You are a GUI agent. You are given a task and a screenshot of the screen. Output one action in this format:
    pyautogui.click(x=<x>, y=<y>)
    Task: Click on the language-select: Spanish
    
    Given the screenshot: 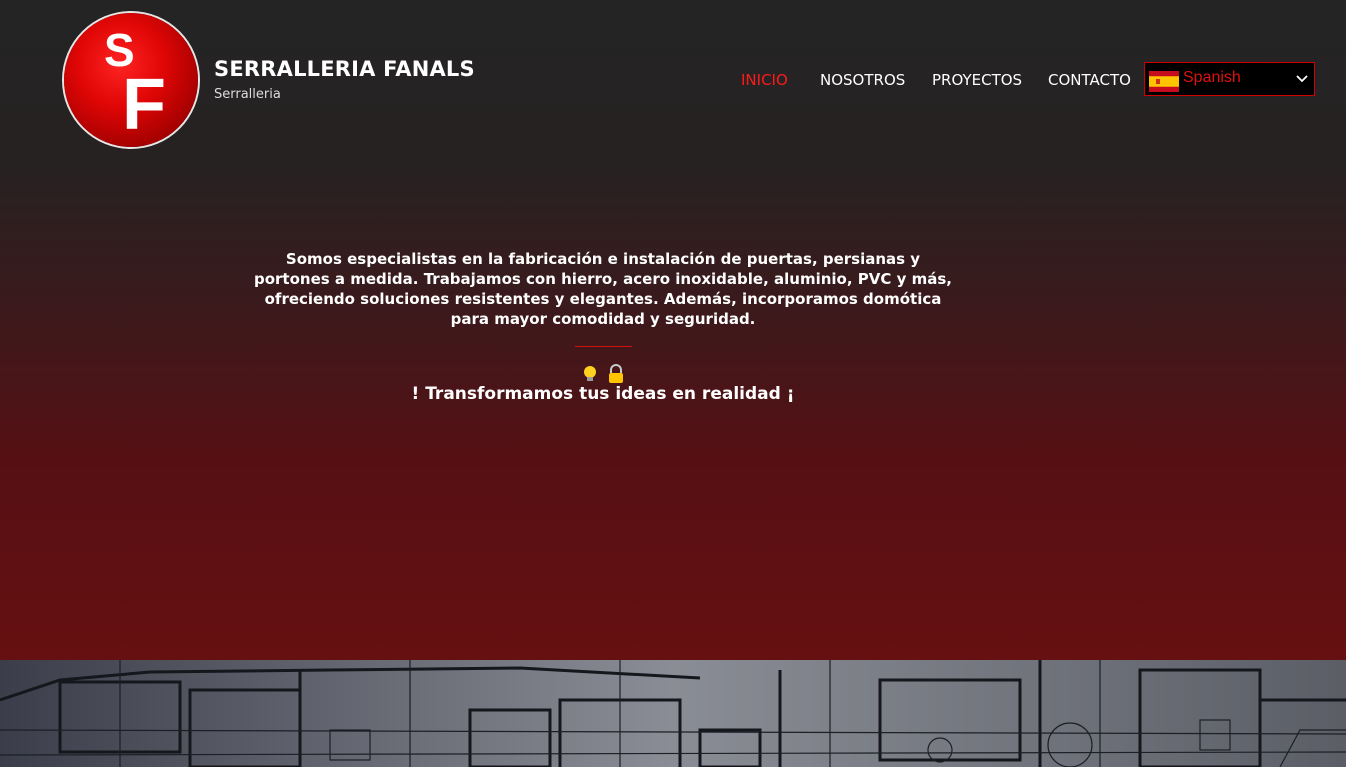 What is the action you would take?
    pyautogui.click(x=1229, y=79)
    